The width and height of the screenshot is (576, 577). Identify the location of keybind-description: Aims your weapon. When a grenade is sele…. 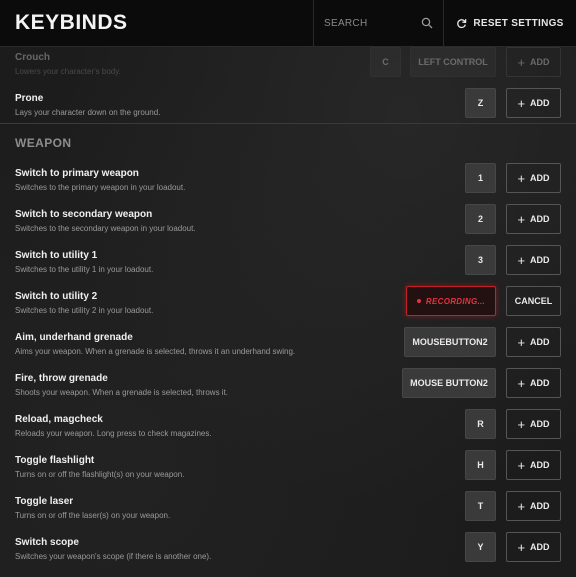
(155, 351).